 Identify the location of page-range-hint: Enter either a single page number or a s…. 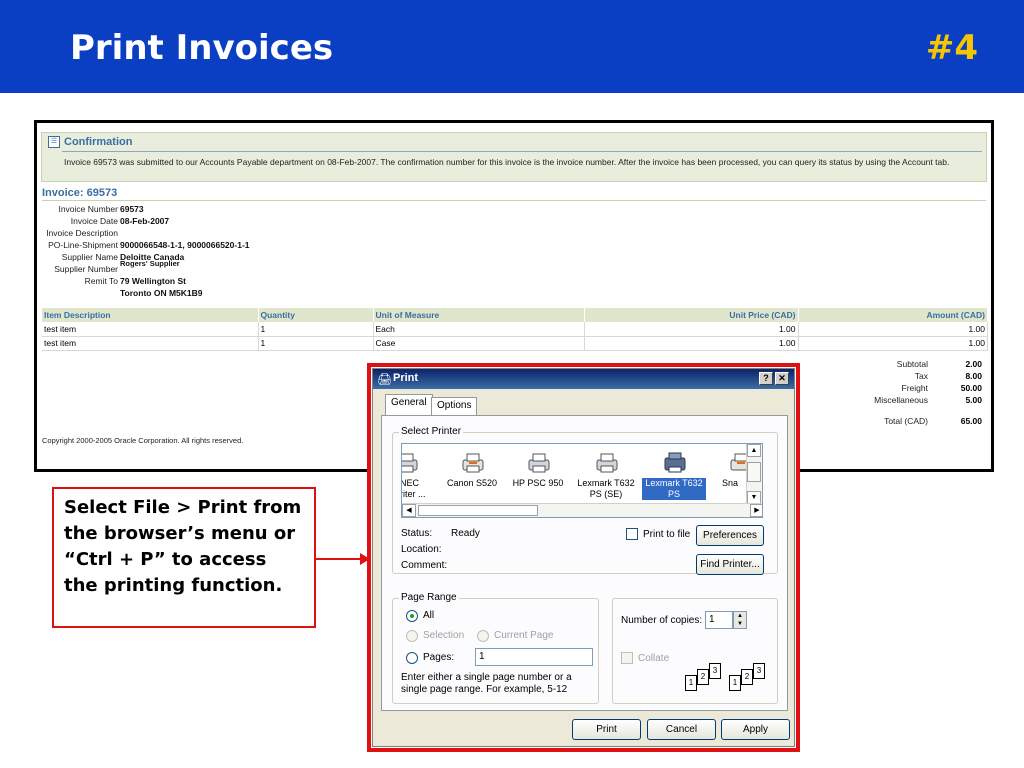
(486, 683).